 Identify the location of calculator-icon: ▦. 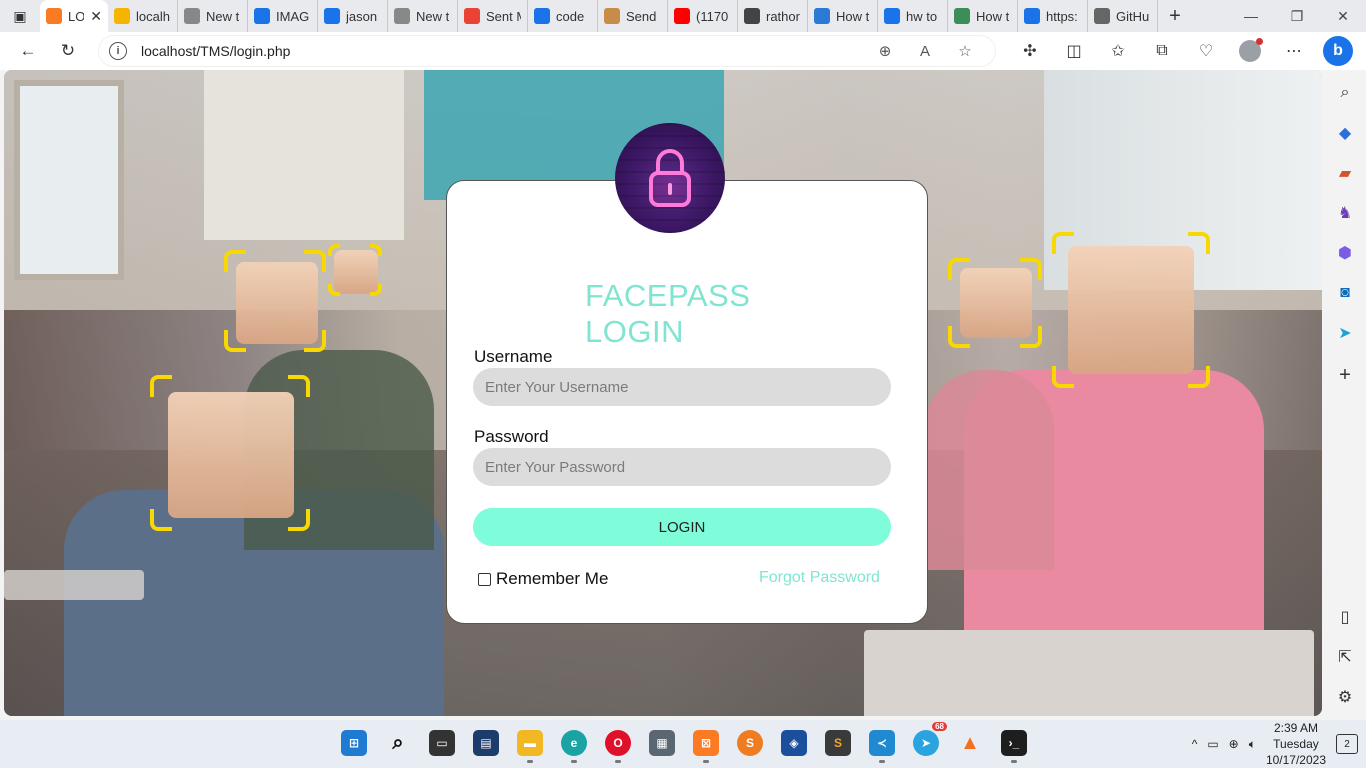
(662, 743).